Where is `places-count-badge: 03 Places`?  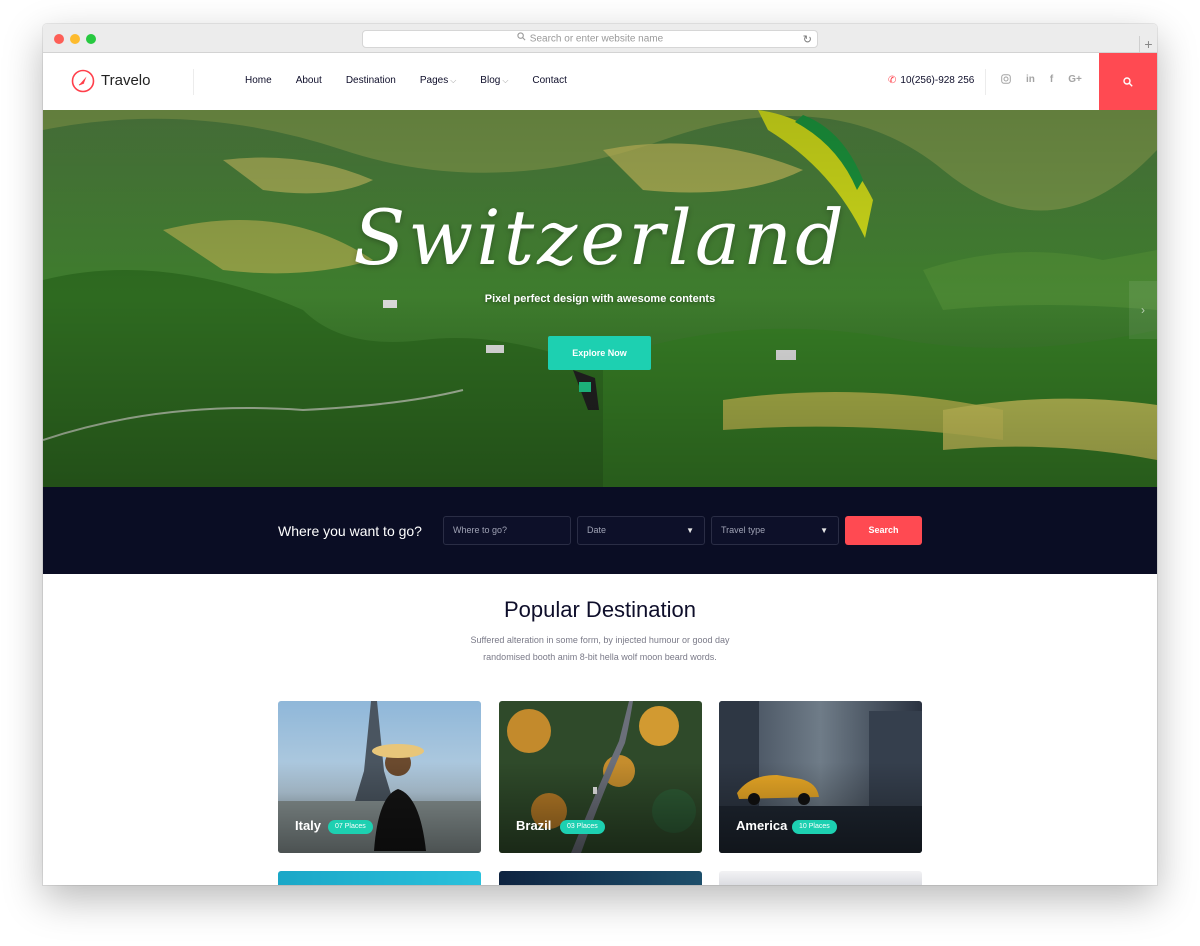 places-count-badge: 03 Places is located at coordinates (582, 827).